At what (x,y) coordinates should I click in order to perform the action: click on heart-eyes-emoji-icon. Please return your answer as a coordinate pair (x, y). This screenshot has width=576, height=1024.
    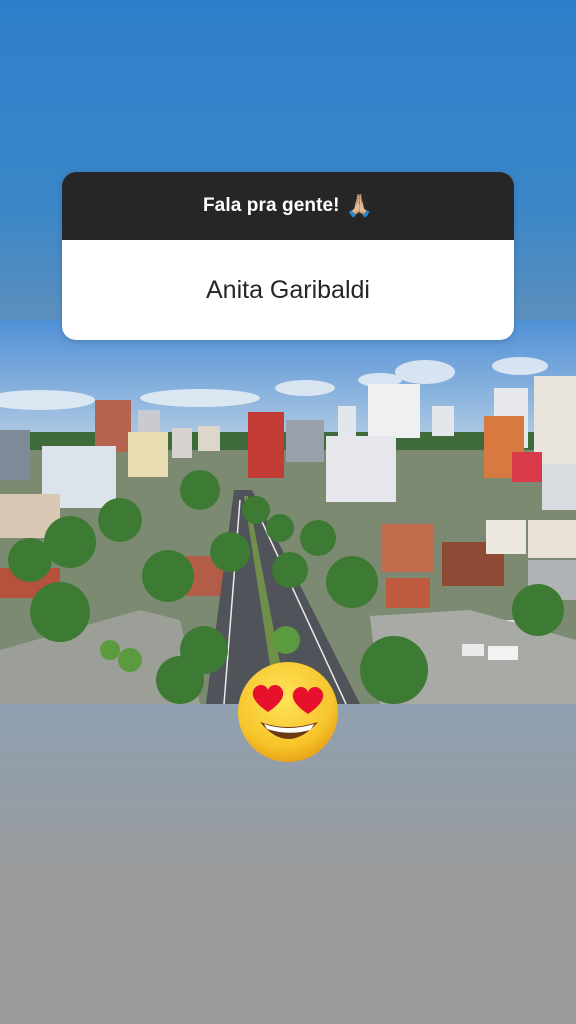
    Looking at the image, I should click on (288, 712).